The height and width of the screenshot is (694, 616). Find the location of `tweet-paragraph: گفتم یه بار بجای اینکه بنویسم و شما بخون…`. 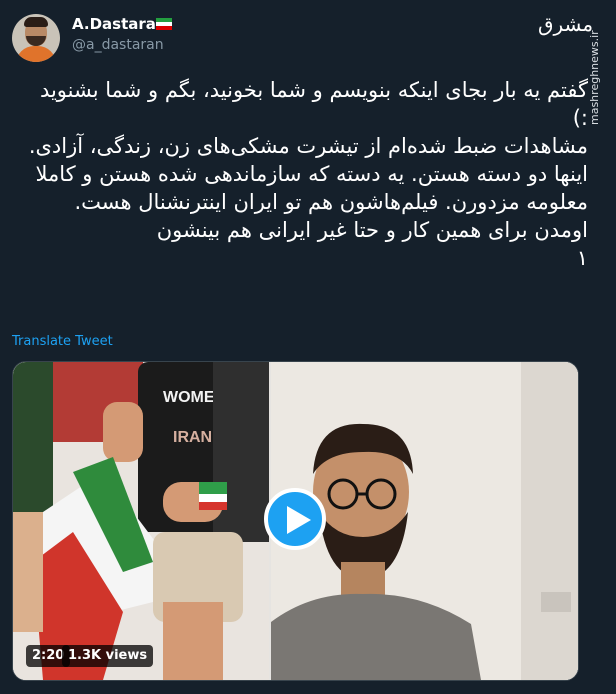

tweet-paragraph: گفتم یه بار بجای اینکه بنویسم و شما بخون… is located at coordinates (313, 104).